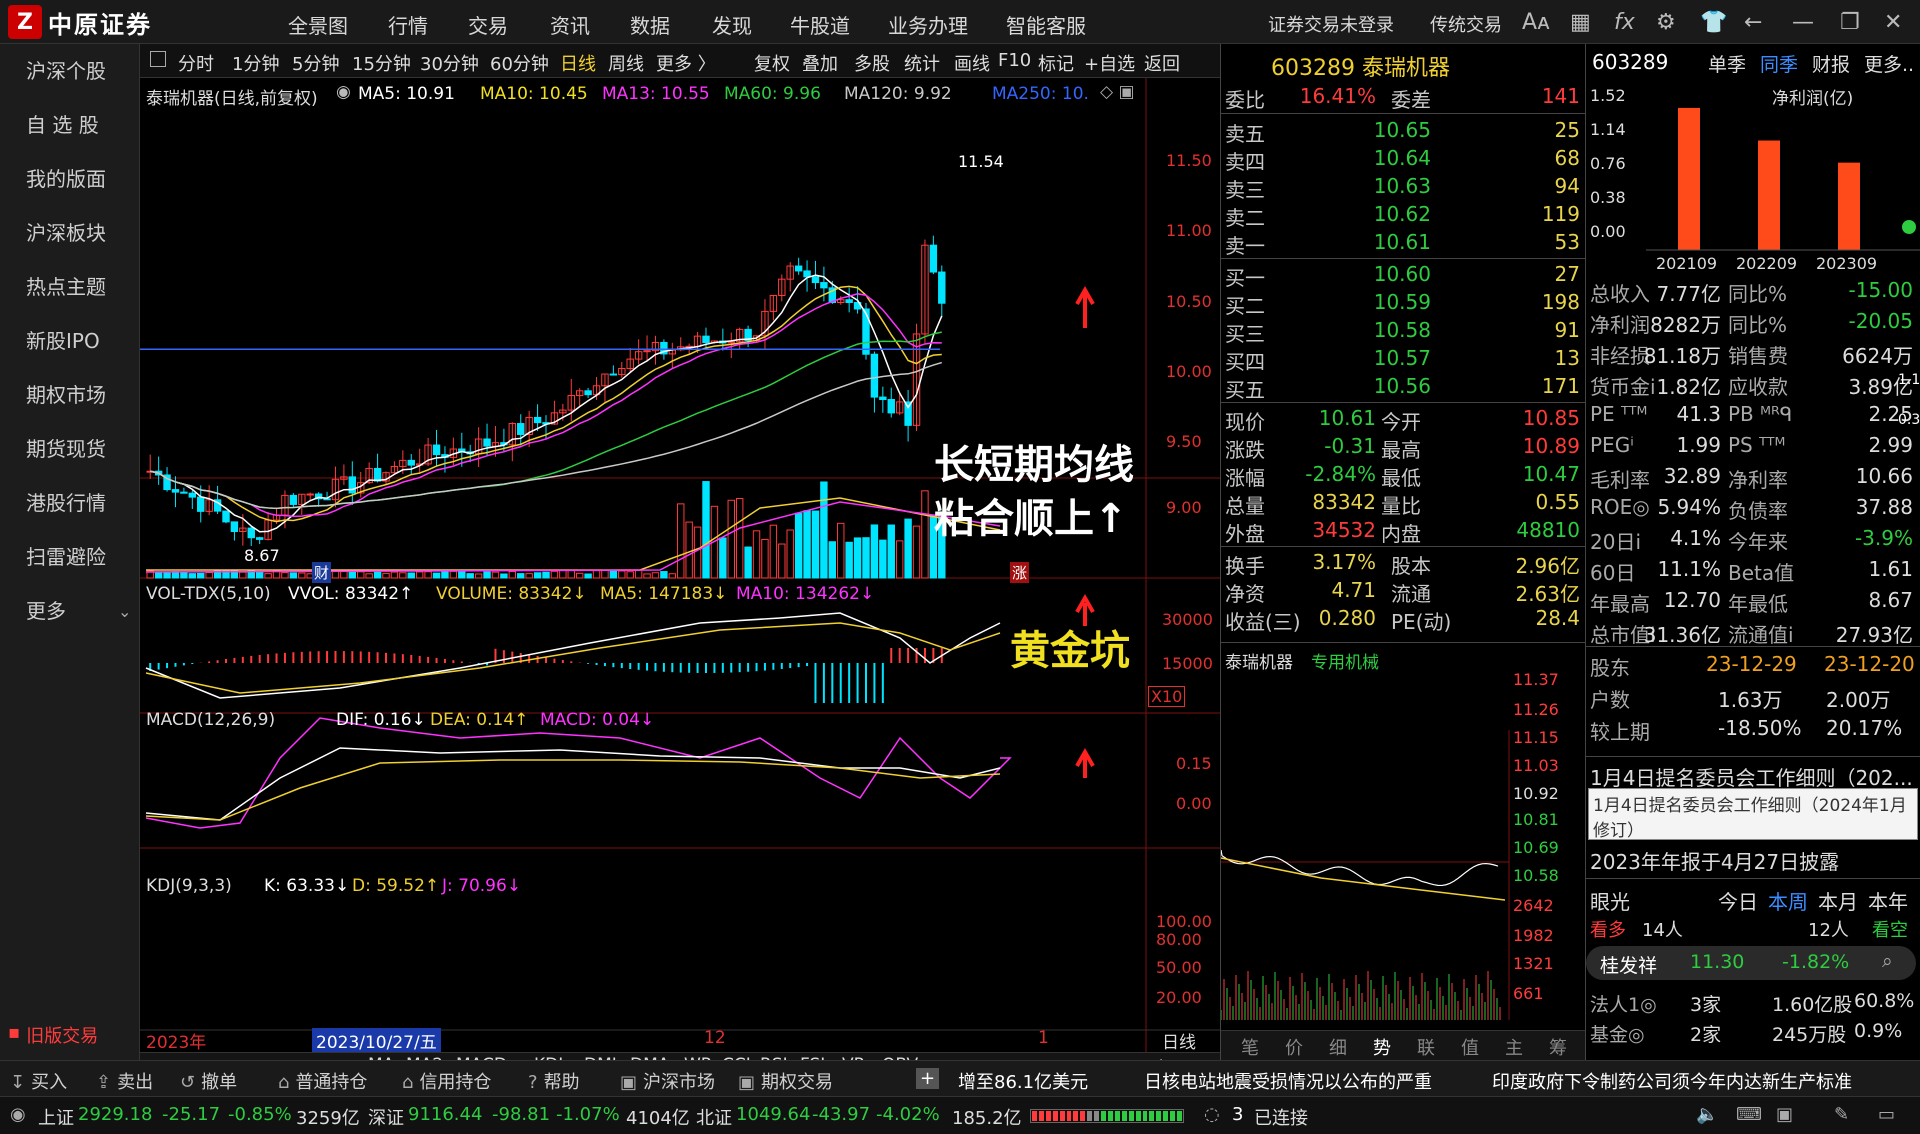  I want to click on sidebar-item: 沪深个股, so click(70, 71).